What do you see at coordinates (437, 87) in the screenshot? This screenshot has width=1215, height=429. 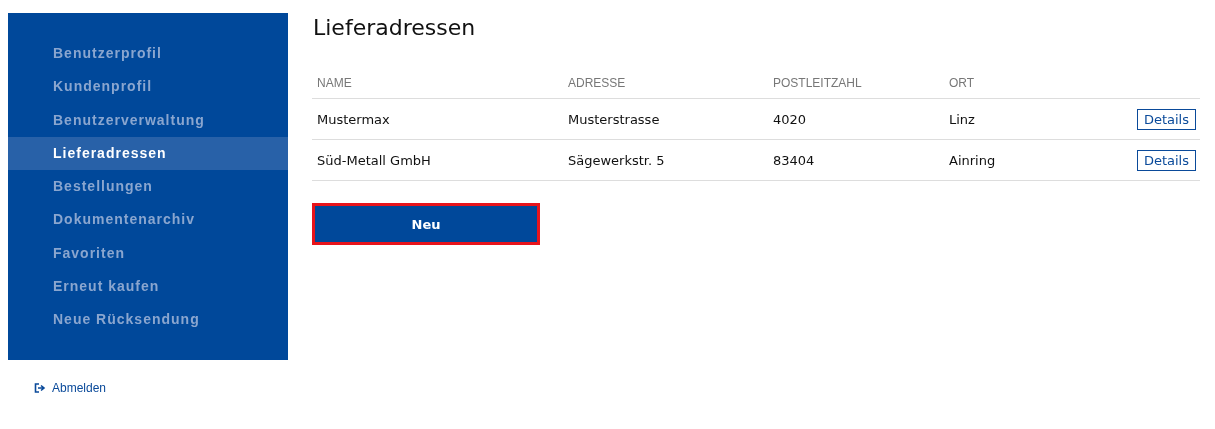 I see `column-header: NAME` at bounding box center [437, 87].